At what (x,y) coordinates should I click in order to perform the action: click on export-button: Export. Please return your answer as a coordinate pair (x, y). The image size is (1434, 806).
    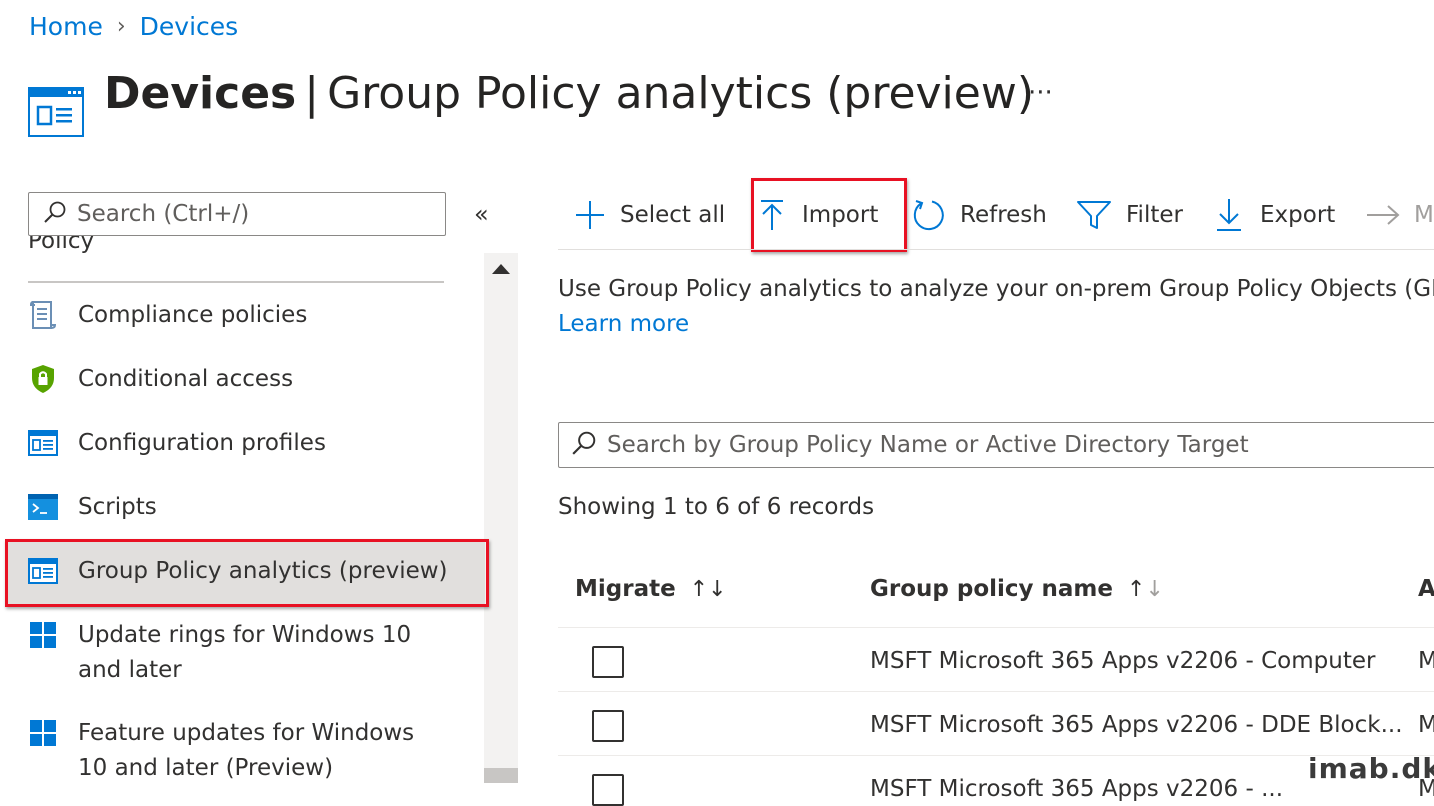
    Looking at the image, I should click on (1275, 215).